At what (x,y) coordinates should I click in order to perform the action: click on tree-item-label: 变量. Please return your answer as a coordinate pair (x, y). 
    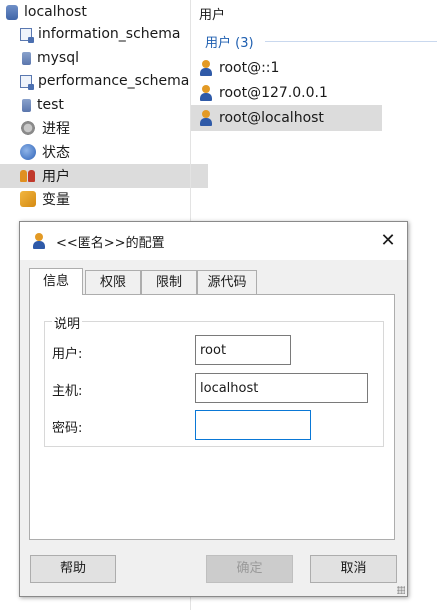
    Looking at the image, I should click on (56, 200).